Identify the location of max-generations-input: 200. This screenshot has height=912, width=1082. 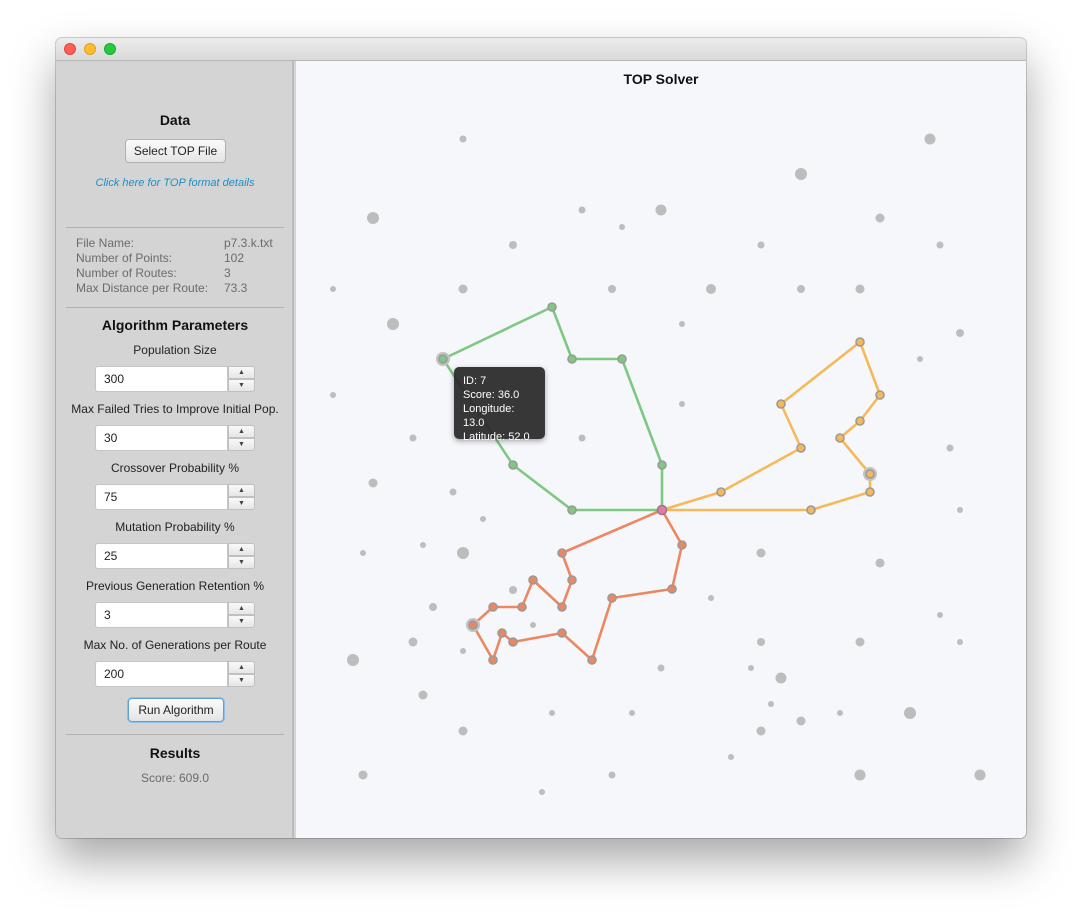
(161, 674).